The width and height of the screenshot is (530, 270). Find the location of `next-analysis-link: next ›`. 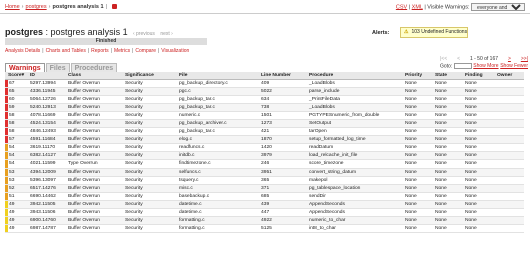

next-analysis-link: next › is located at coordinates (166, 34).